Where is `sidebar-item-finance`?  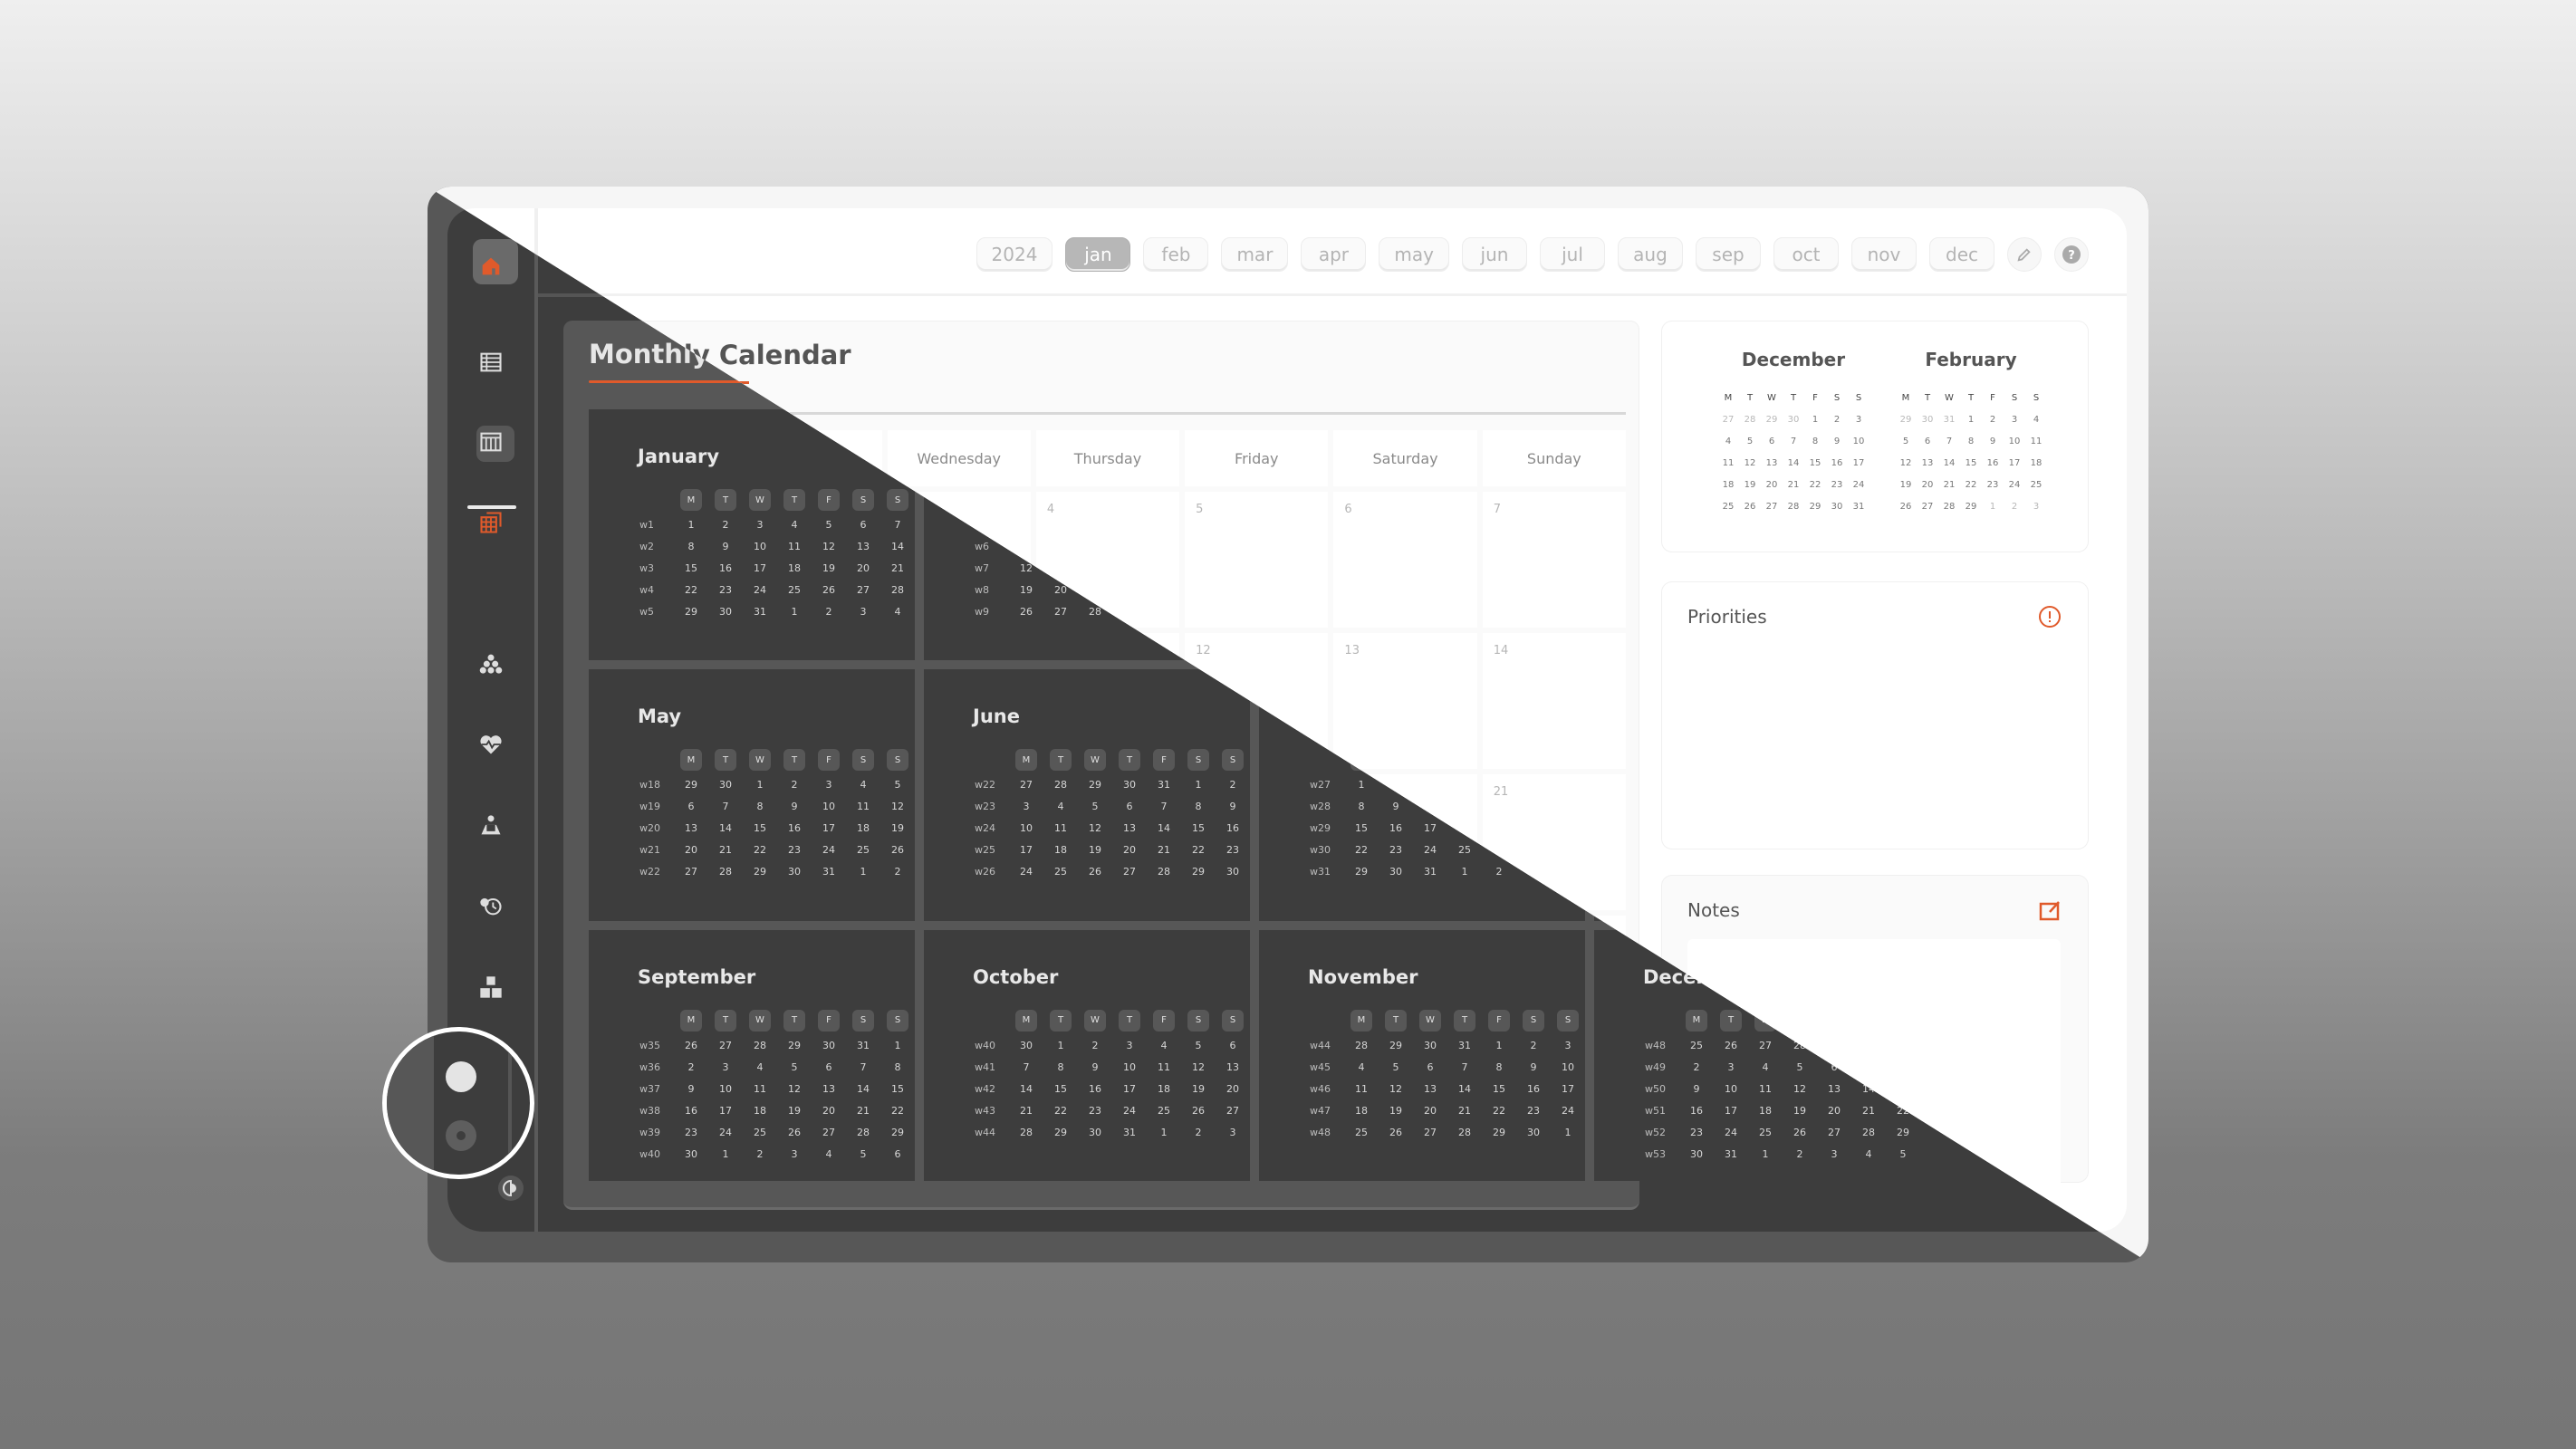 sidebar-item-finance is located at coordinates (491, 663).